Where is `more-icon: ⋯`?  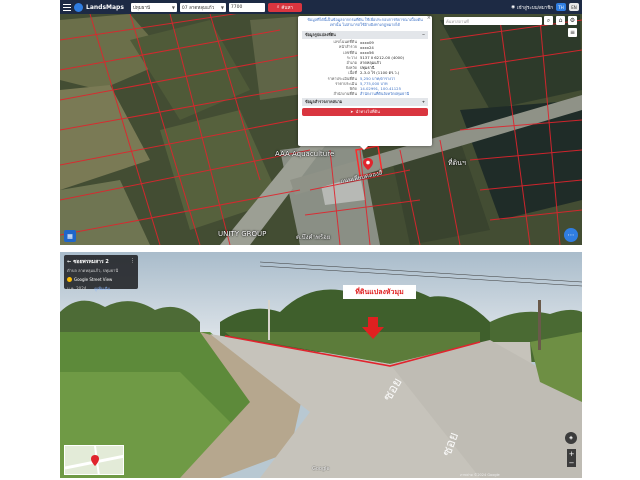 more-icon: ⋯ is located at coordinates (571, 235).